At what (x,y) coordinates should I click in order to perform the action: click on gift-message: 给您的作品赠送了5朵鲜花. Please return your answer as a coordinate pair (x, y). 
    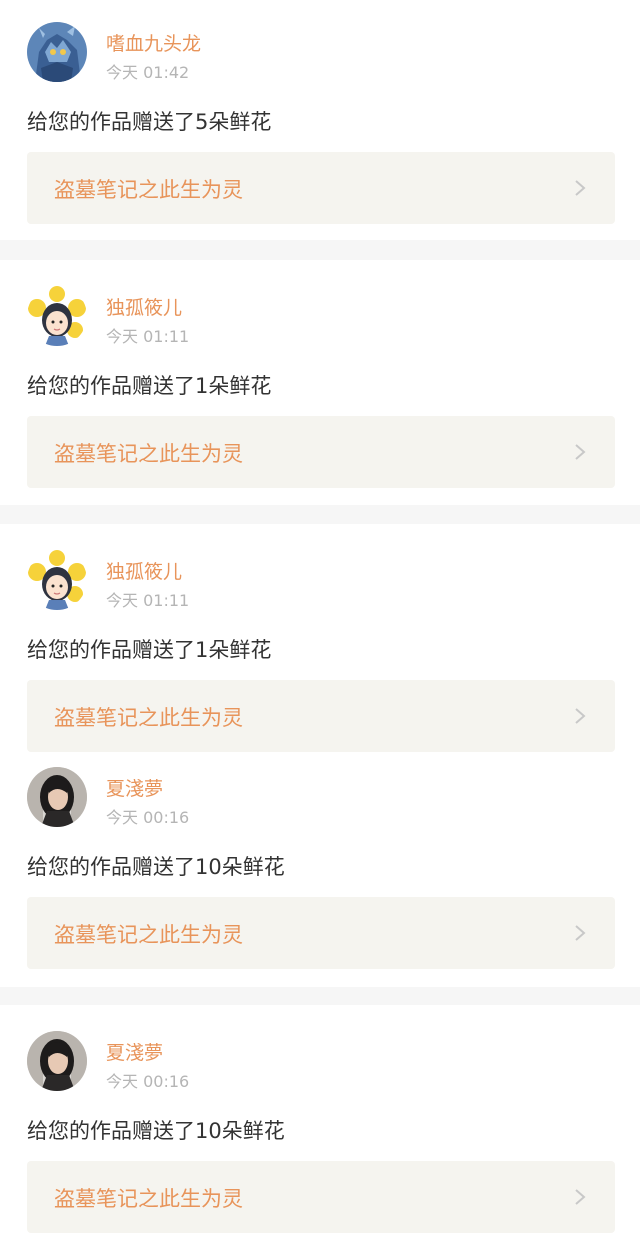
    Looking at the image, I should click on (149, 122).